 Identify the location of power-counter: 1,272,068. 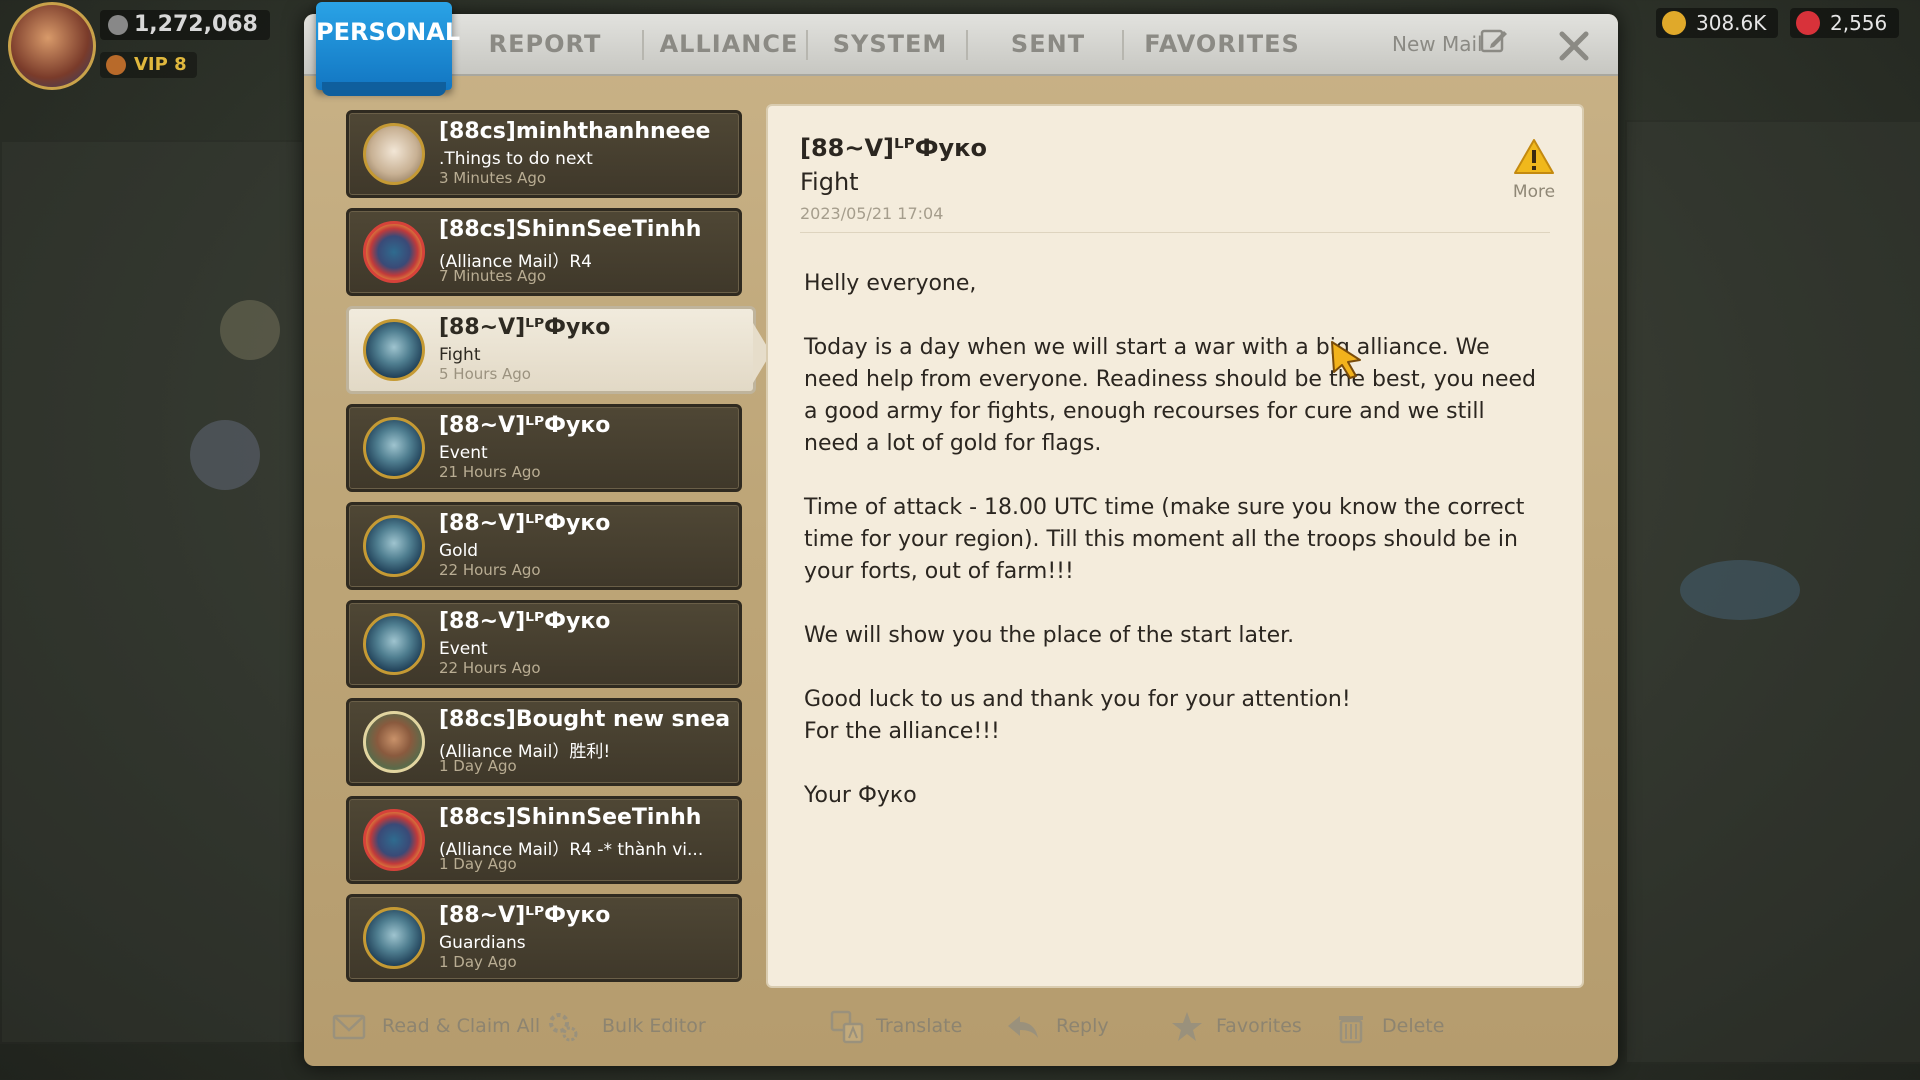
(185, 25).